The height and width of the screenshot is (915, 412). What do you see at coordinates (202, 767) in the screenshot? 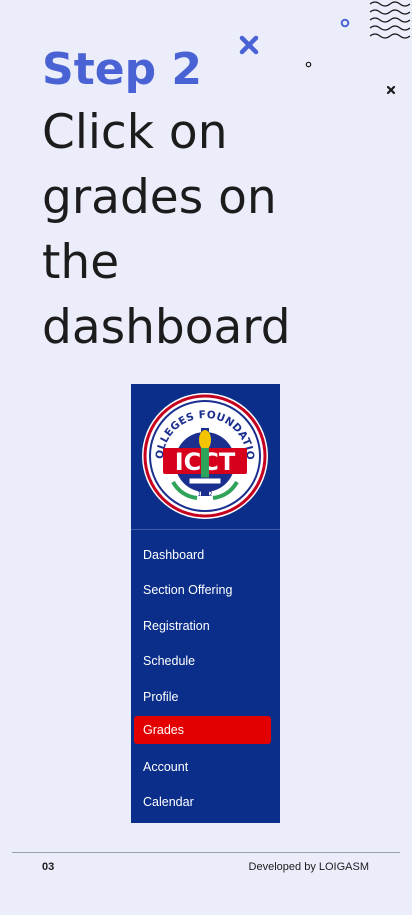
I see `sidebar-item-account: Account` at bounding box center [202, 767].